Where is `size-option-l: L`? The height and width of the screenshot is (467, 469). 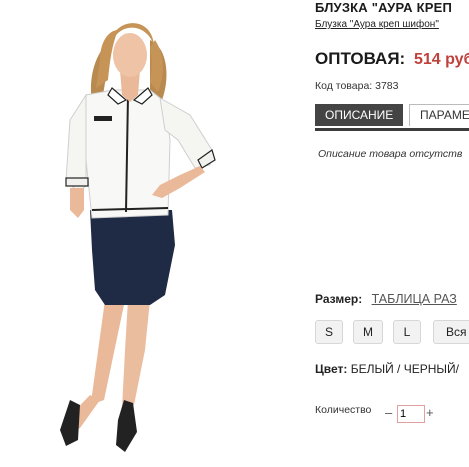 size-option-l: L is located at coordinates (407, 332).